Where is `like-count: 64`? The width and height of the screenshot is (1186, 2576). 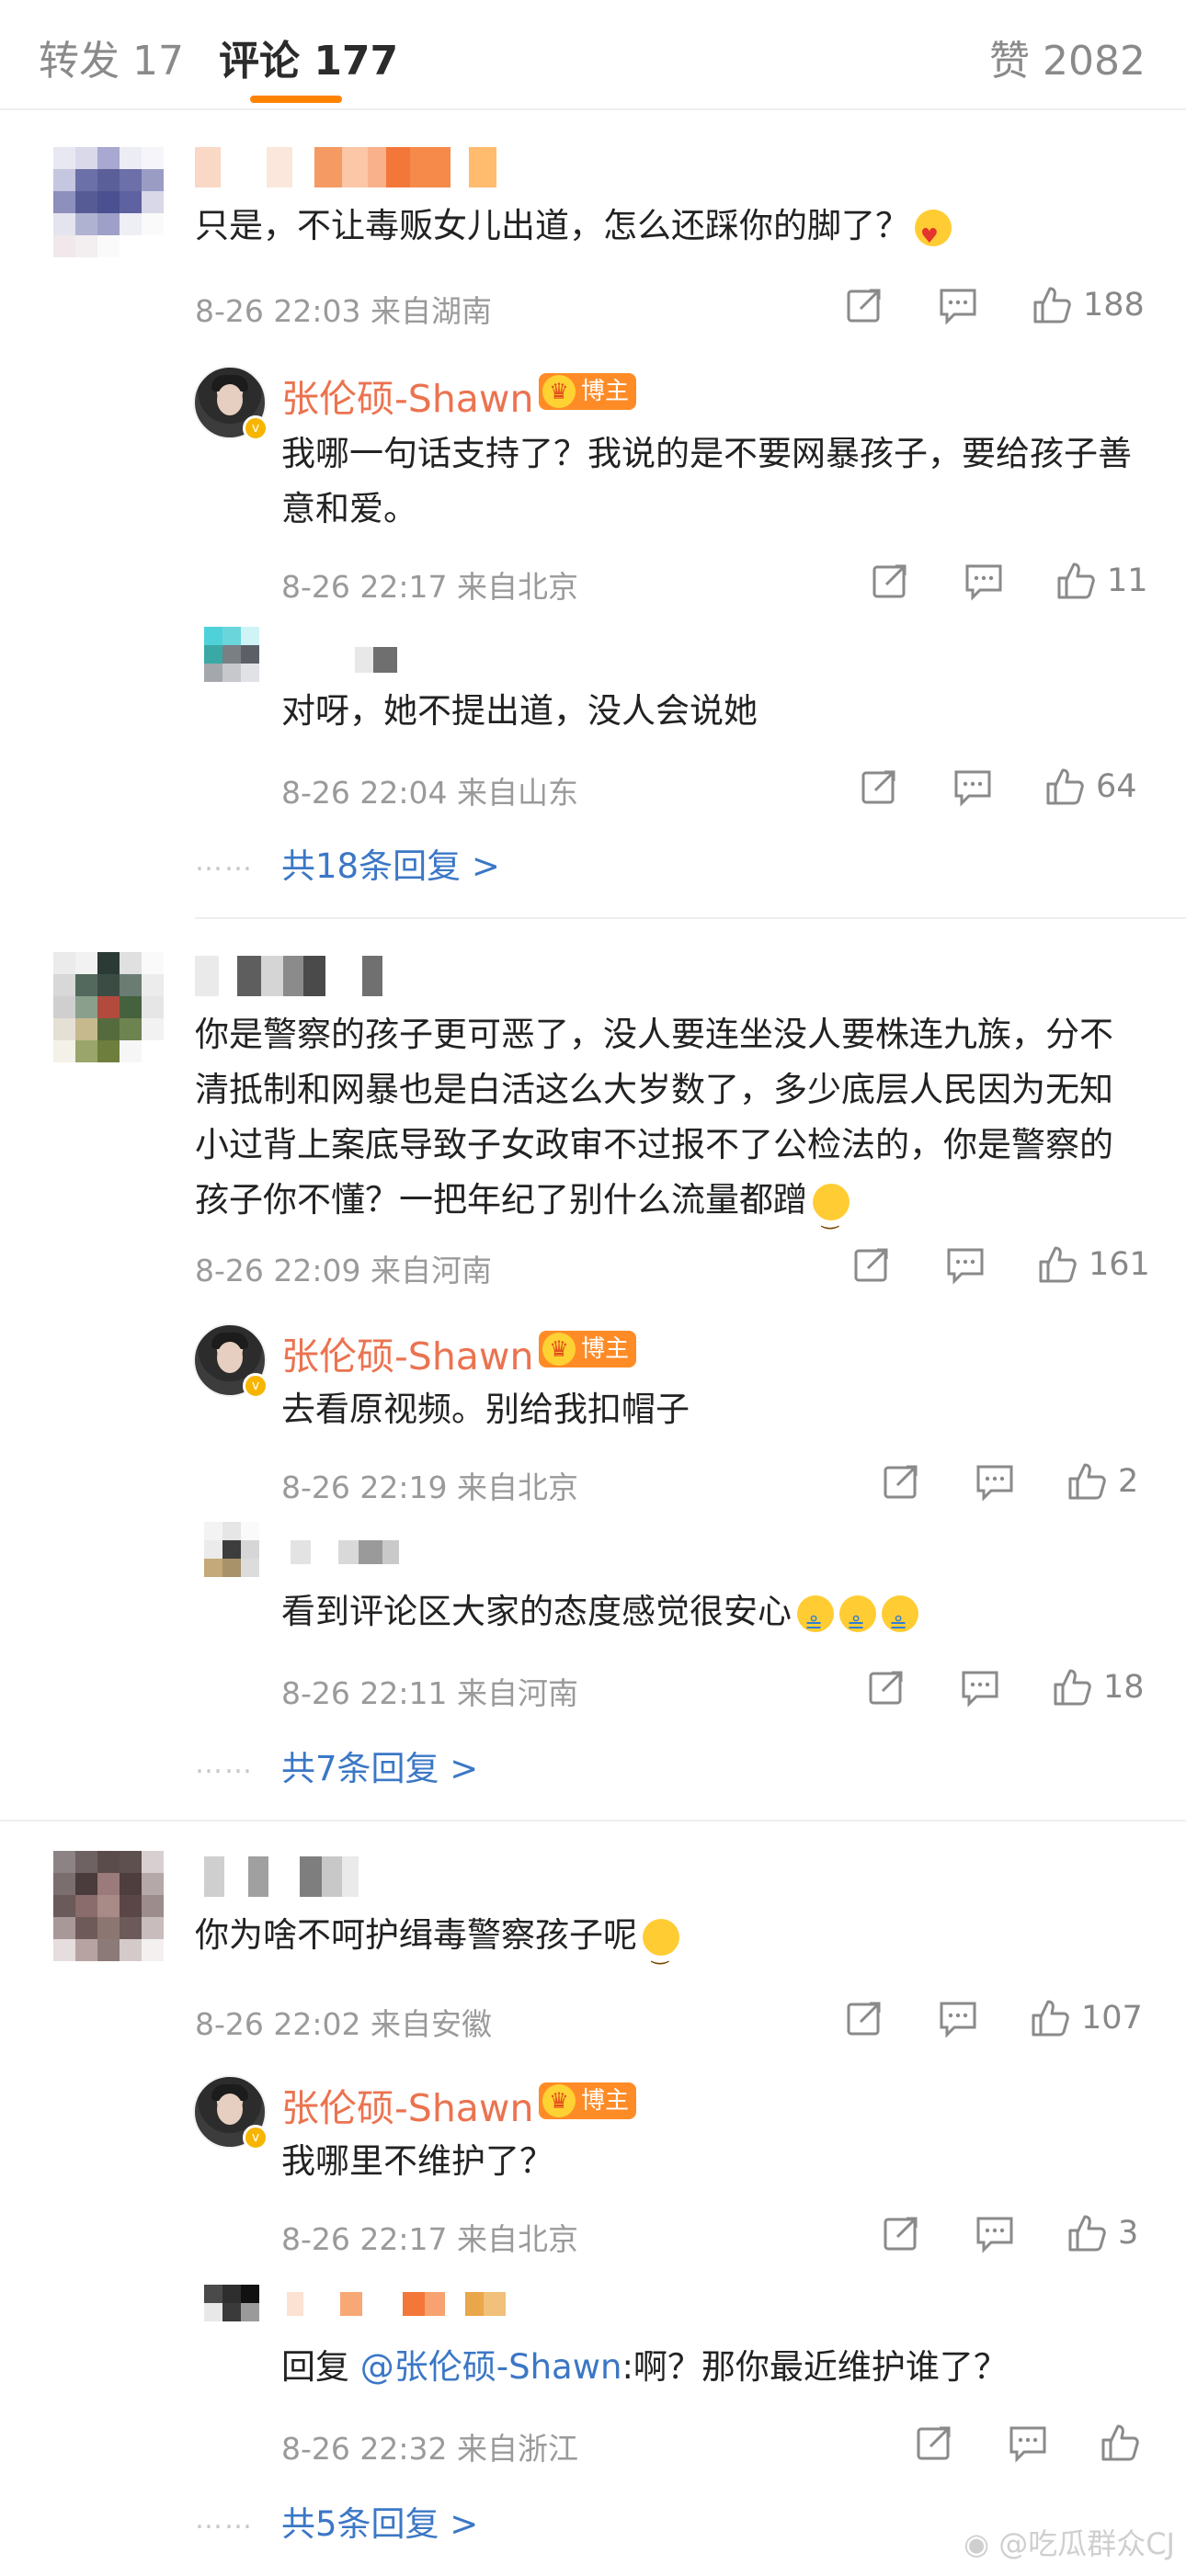 like-count: 64 is located at coordinates (1116, 786).